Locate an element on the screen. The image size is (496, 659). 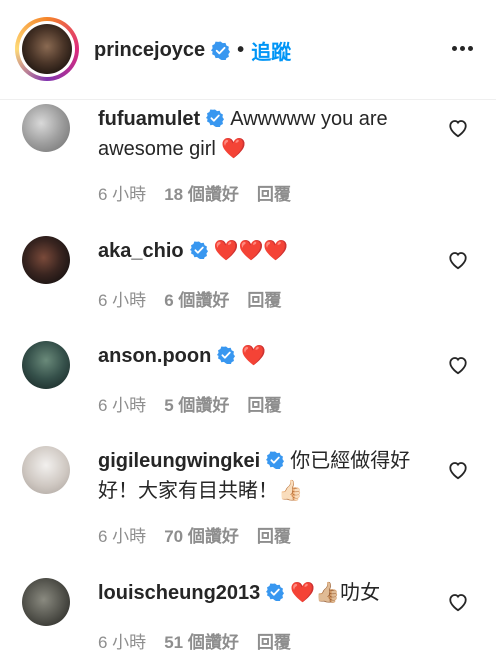
comment-body: aka_chio ❤️❤️❤️ is located at coordinates (263, 251).